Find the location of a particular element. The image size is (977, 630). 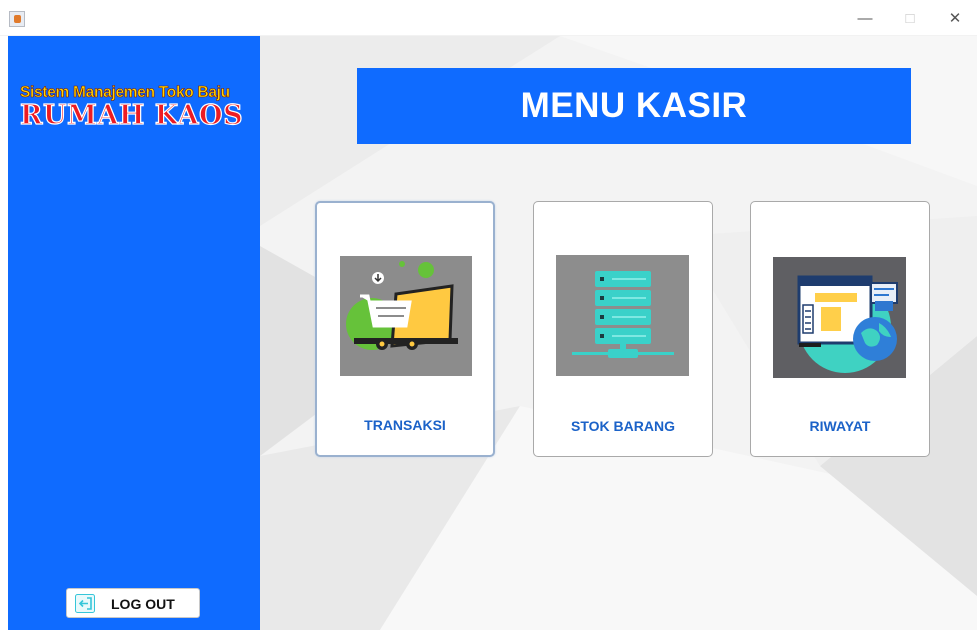

minimize-button: — is located at coordinates (865, 19).